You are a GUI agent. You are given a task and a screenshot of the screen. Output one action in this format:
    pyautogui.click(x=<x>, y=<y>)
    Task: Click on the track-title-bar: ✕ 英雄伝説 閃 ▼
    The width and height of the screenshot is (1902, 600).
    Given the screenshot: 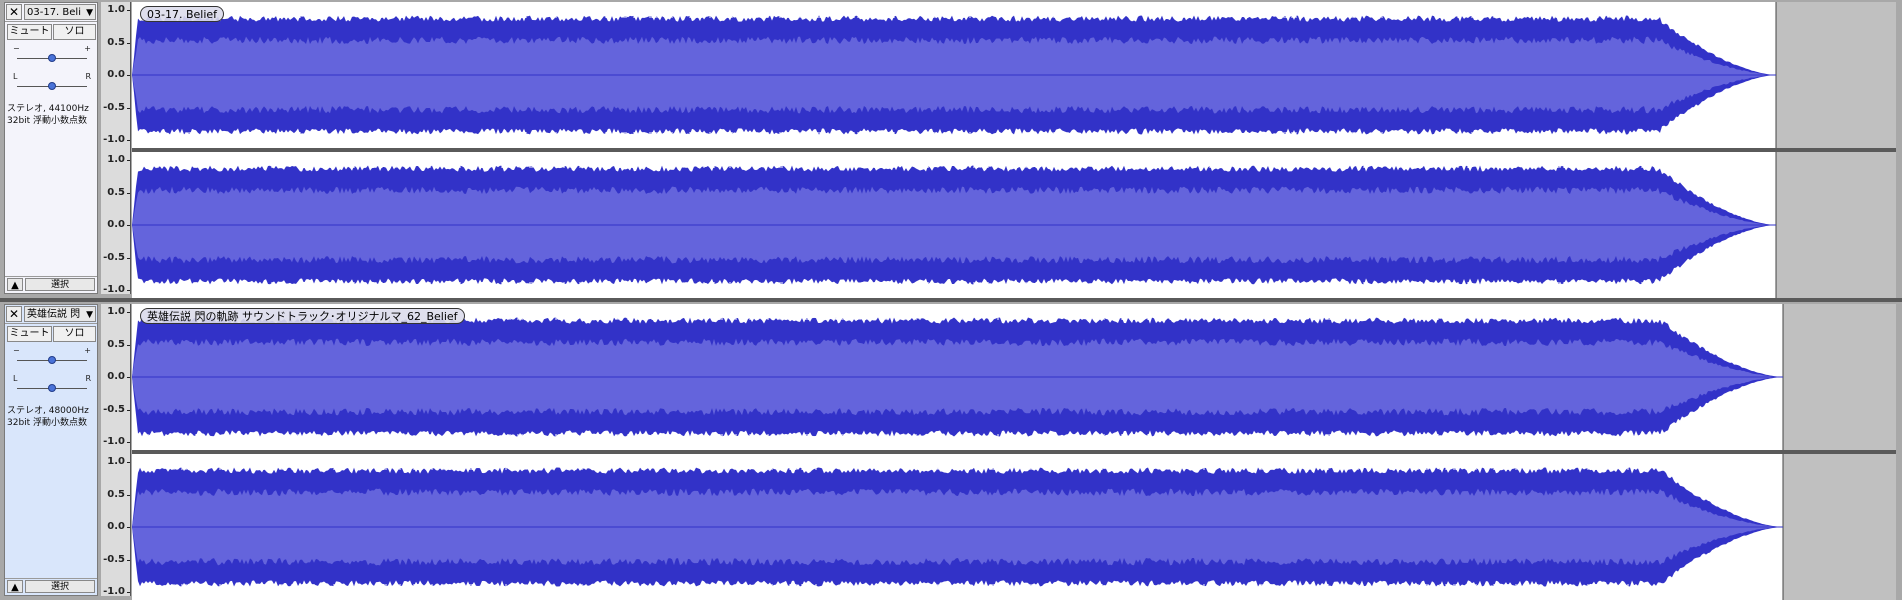 What is the action you would take?
    pyautogui.click(x=51, y=314)
    